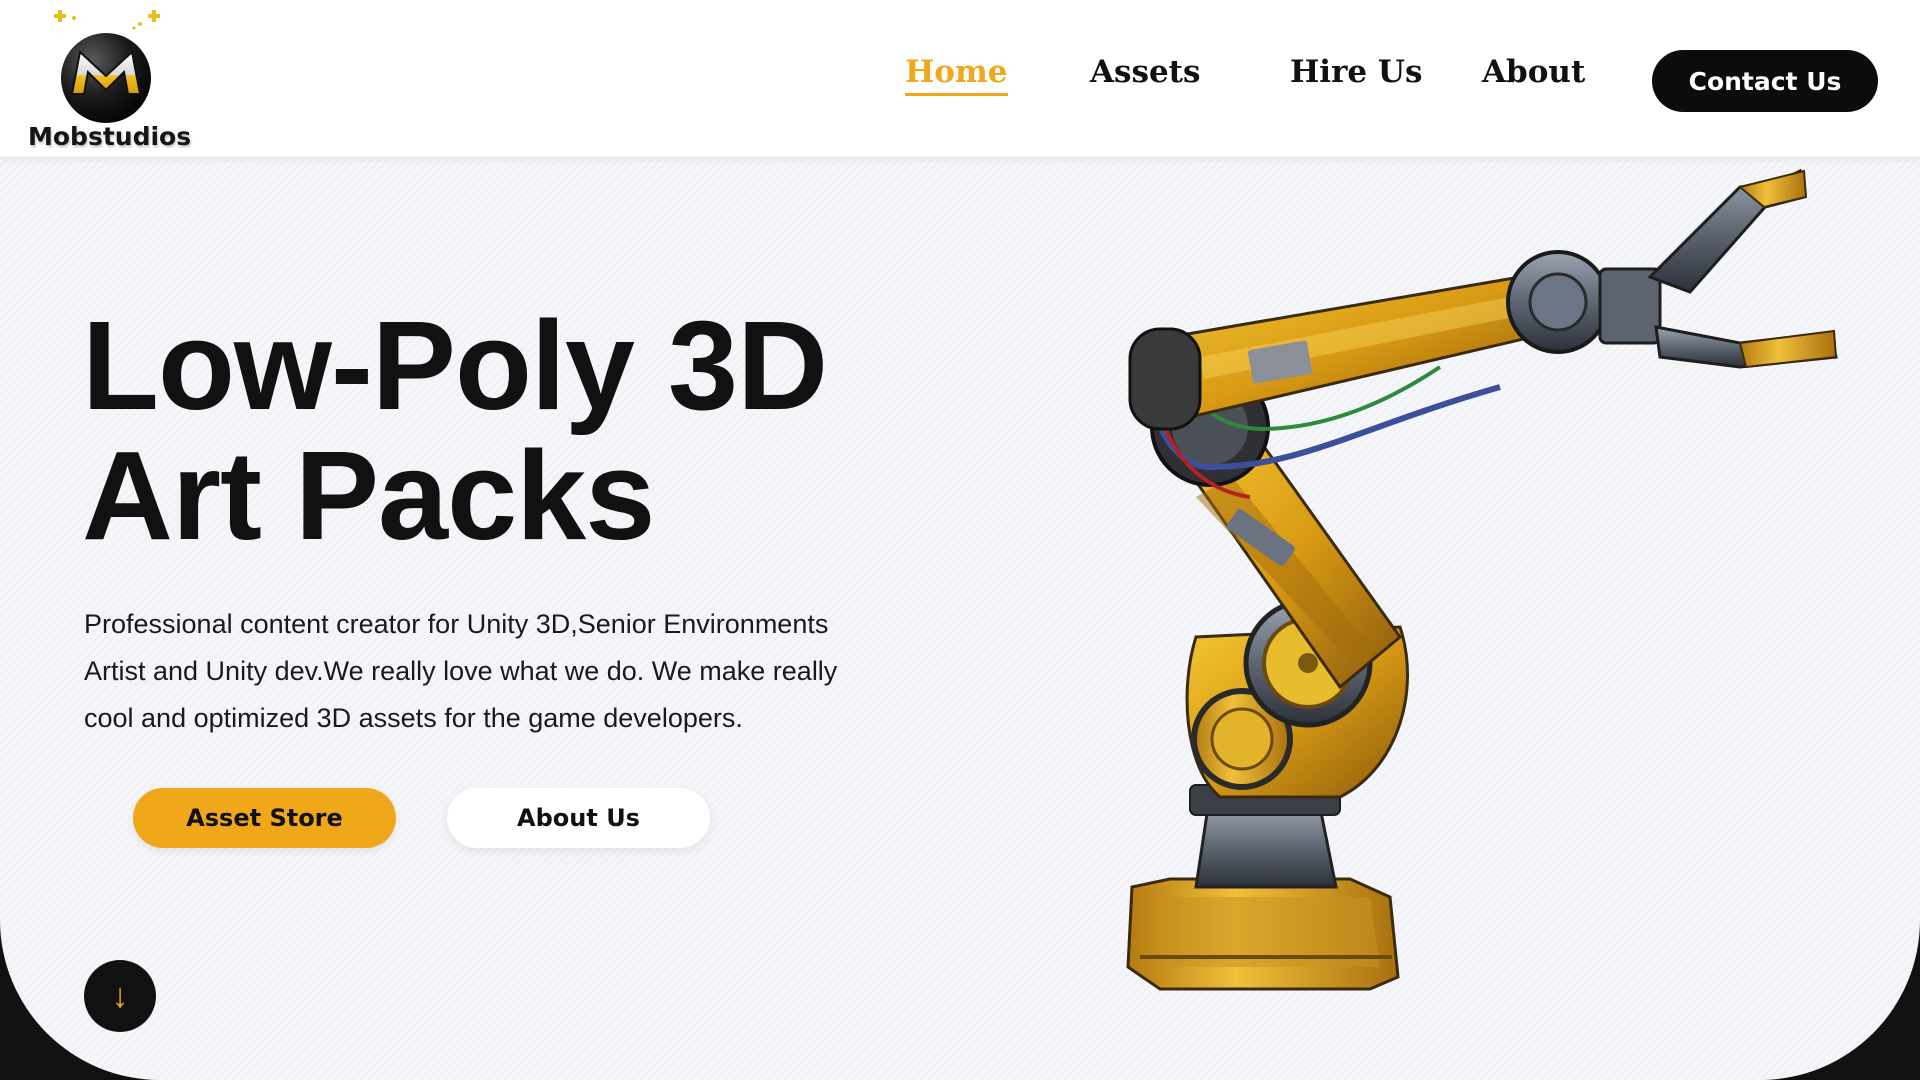 The image size is (1920, 1080). I want to click on nav-assets: Assets, so click(1145, 72).